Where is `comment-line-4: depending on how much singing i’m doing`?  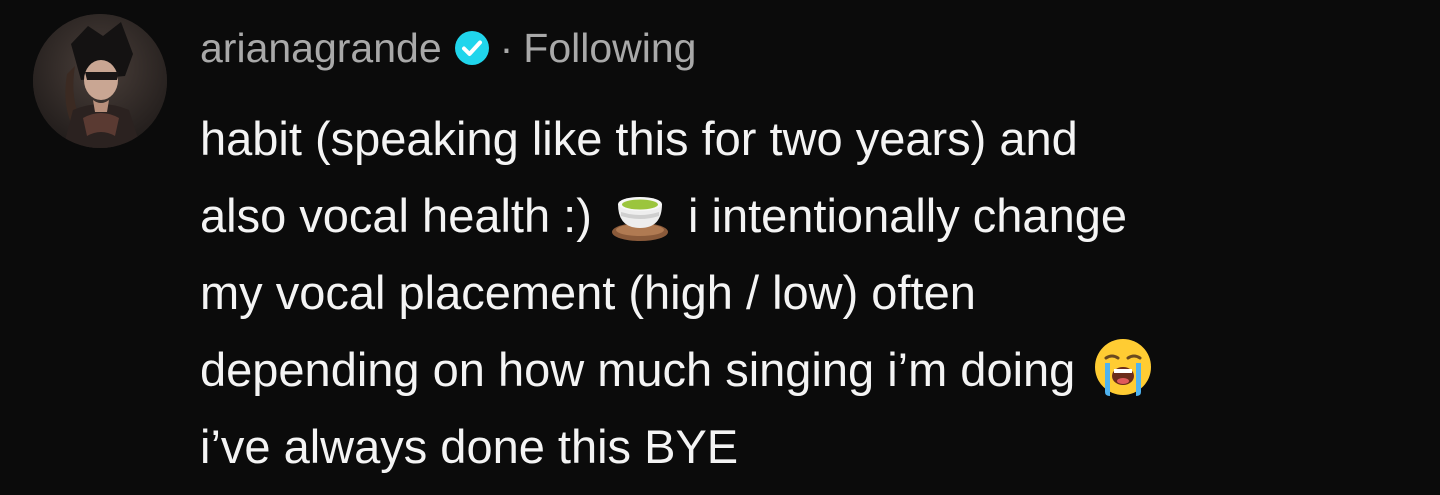
comment-line-4: depending on how much singing i’m doing is located at coordinates (812, 369).